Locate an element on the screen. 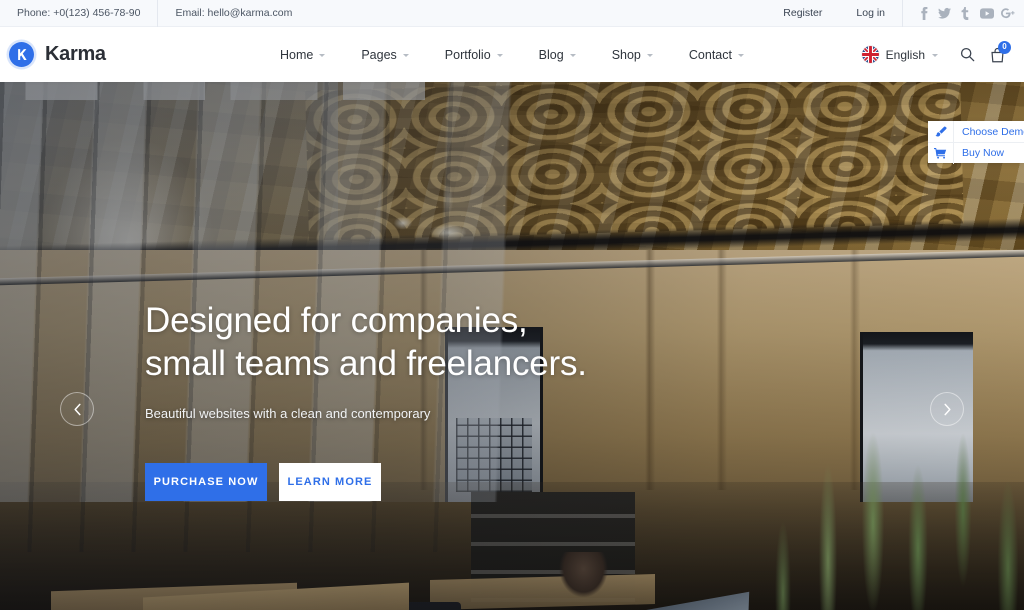 The image size is (1024, 610). facebook-icon is located at coordinates (923, 13).